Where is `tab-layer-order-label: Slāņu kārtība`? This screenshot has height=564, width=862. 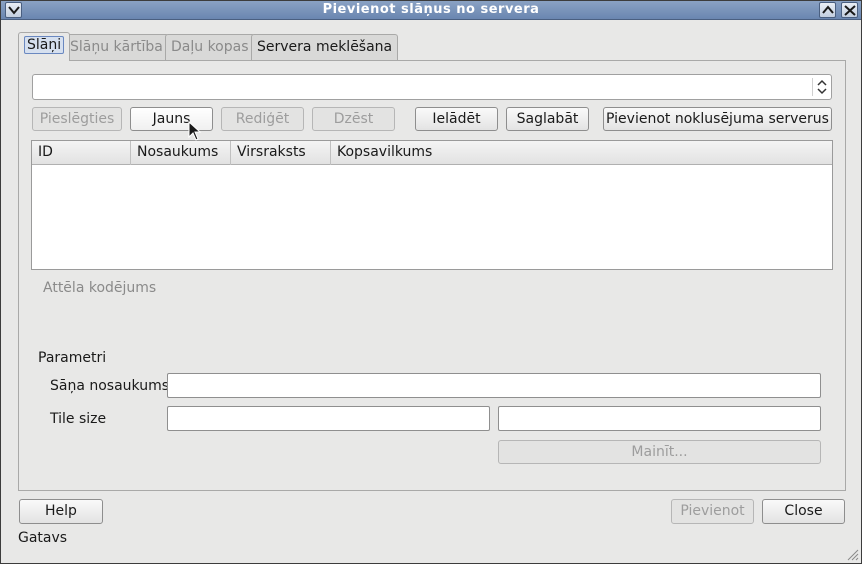 tab-layer-order-label: Slāņu kārtība is located at coordinates (116, 47).